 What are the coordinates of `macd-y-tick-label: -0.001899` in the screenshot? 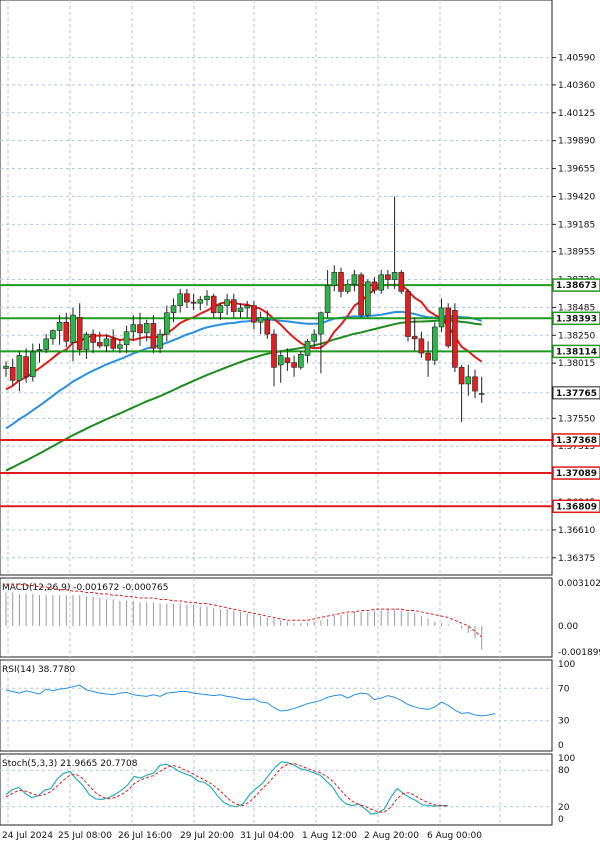 It's located at (579, 653).